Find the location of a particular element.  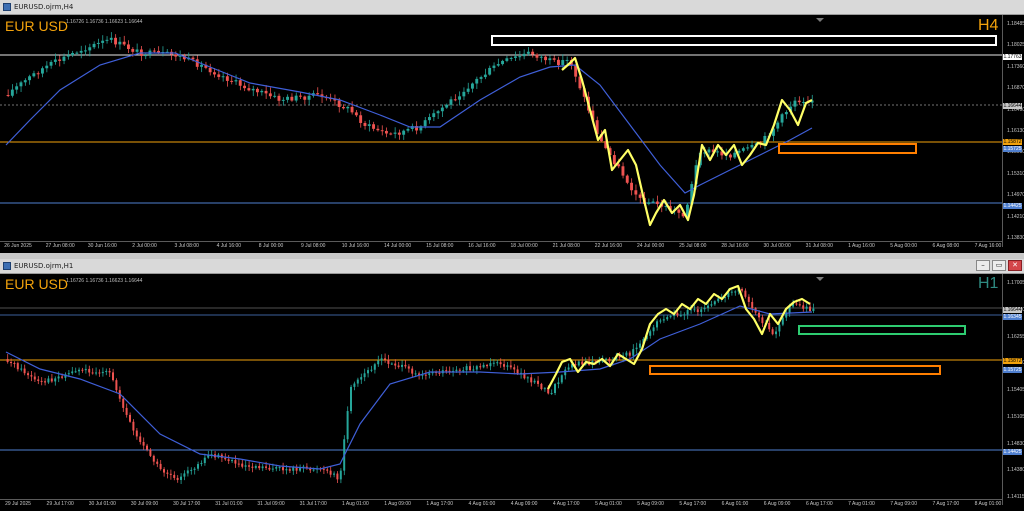

symbol-label: EUR USD is located at coordinates (37, 26).